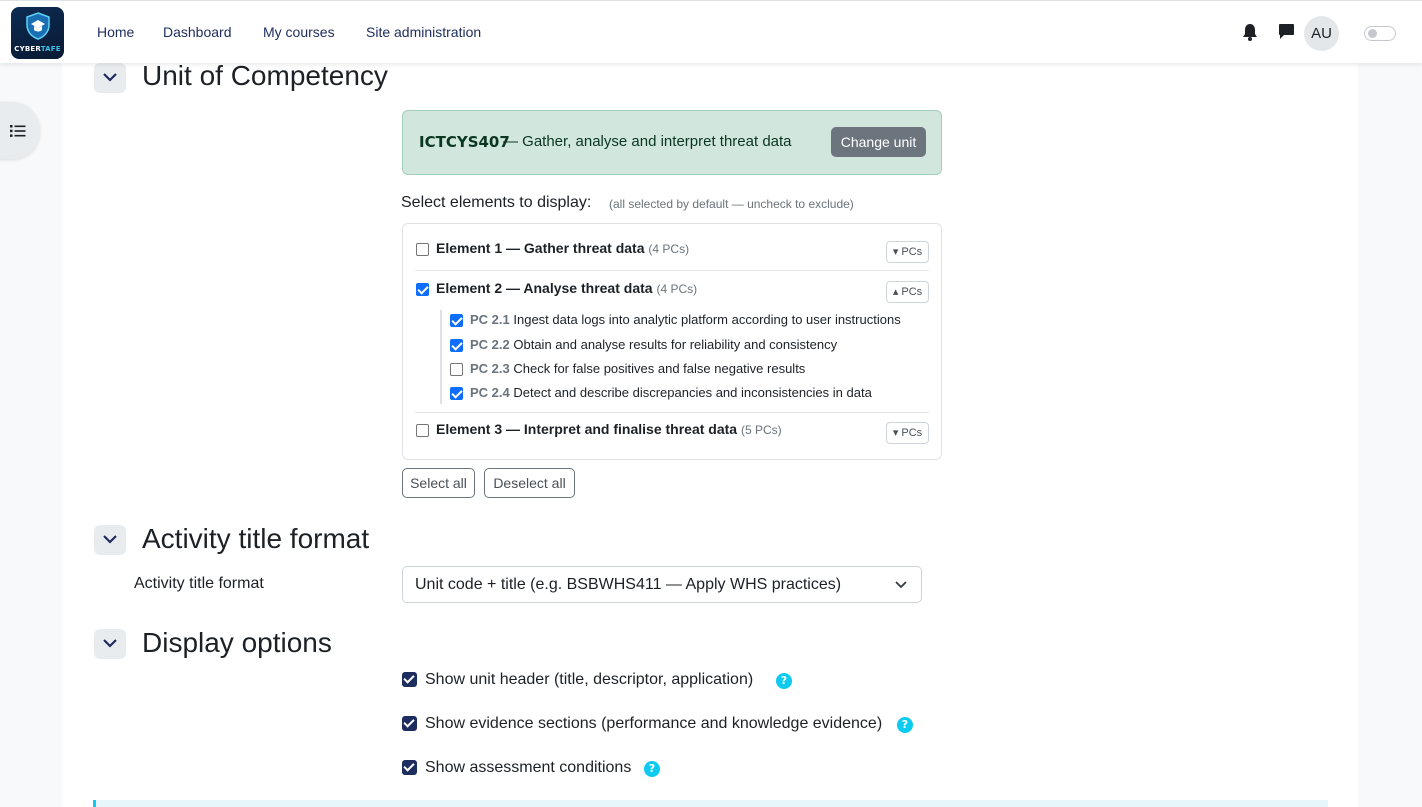 This screenshot has width=1422, height=807. What do you see at coordinates (422, 249) in the screenshot?
I see `element-1-checkbox` at bounding box center [422, 249].